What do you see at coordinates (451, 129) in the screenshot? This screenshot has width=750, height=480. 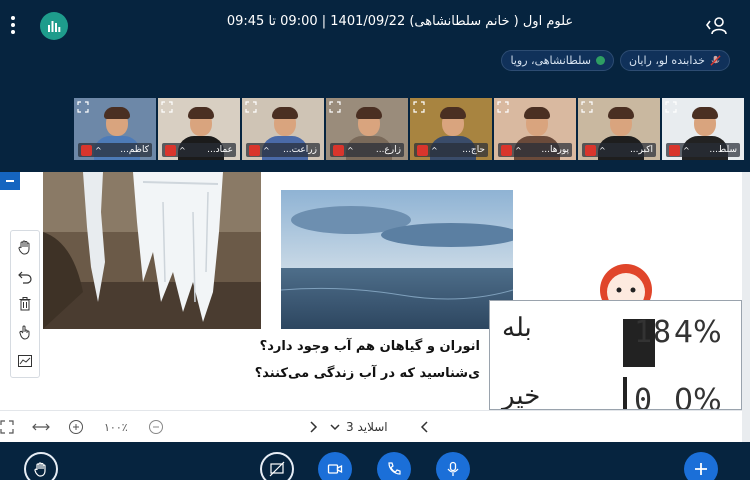 I see `webcam-tile: حاج... ^` at bounding box center [451, 129].